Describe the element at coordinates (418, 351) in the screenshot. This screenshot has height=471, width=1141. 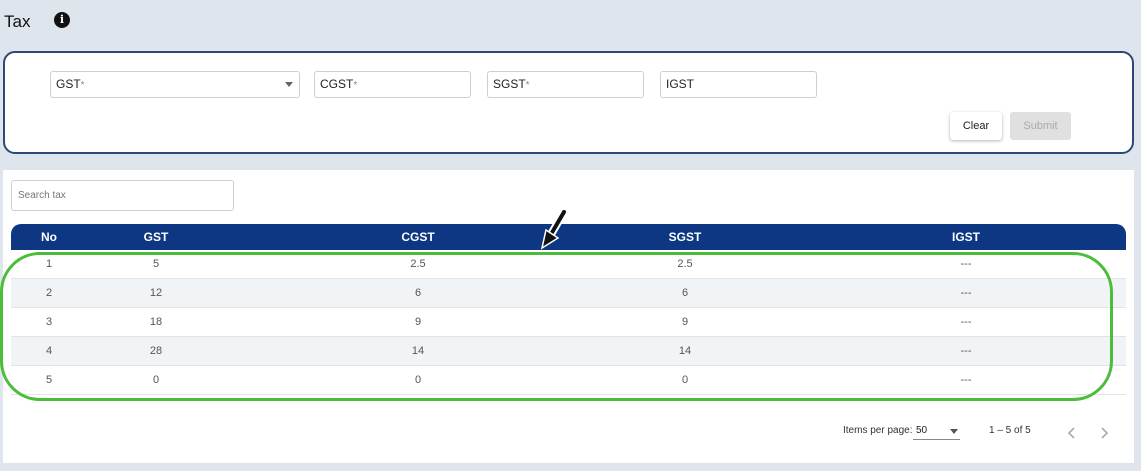
I see `cell-cgst: 14` at that location.